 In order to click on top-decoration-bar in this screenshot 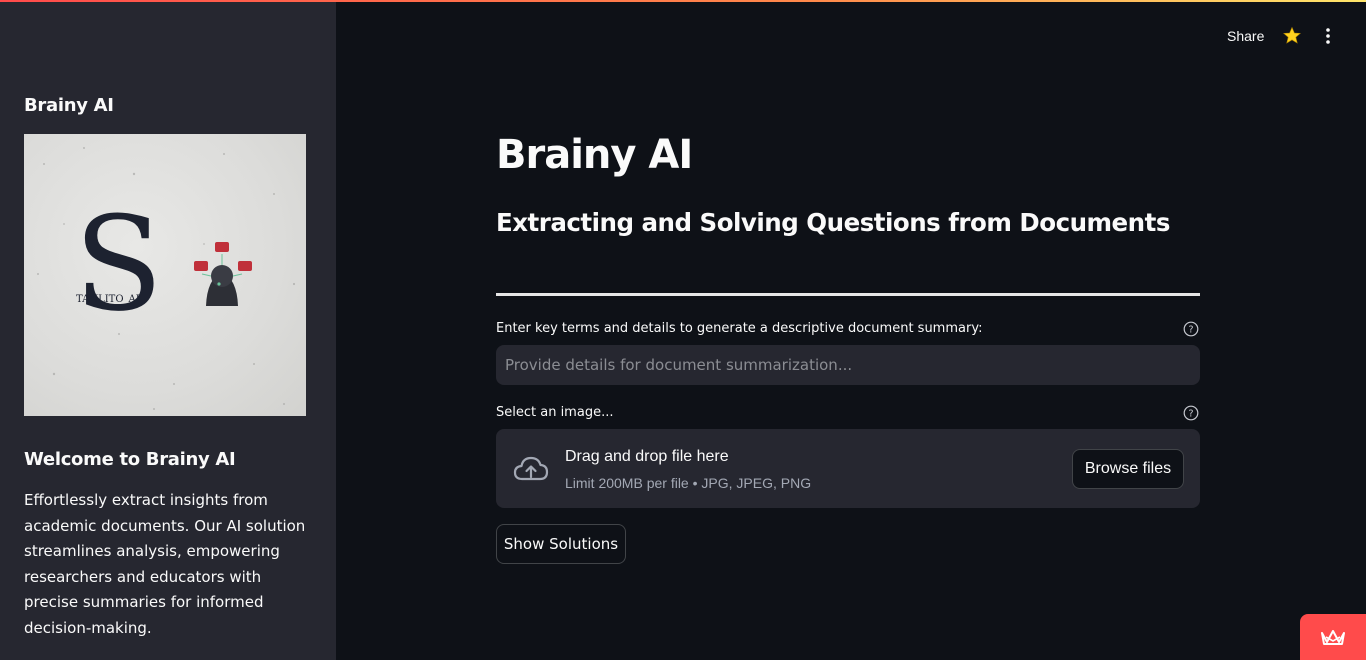, I will do `click(683, 1)`.